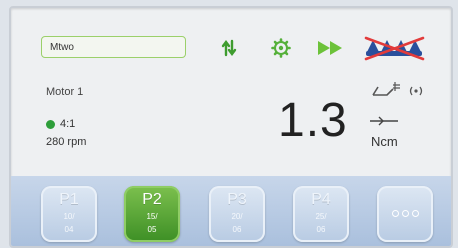  I want to click on program-size: 15/, so click(152, 216).